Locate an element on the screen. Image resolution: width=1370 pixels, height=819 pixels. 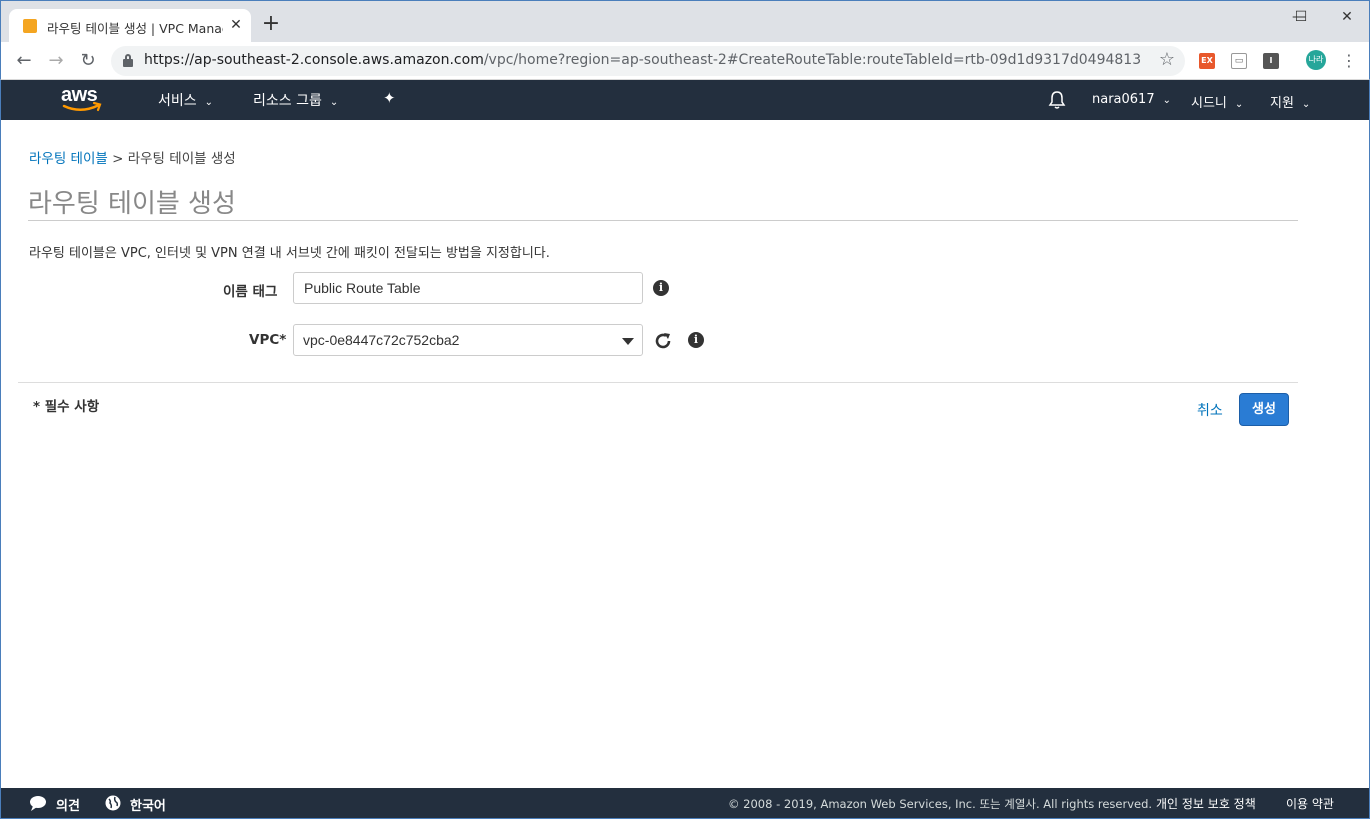
create-button: 생성 is located at coordinates (1264, 409).